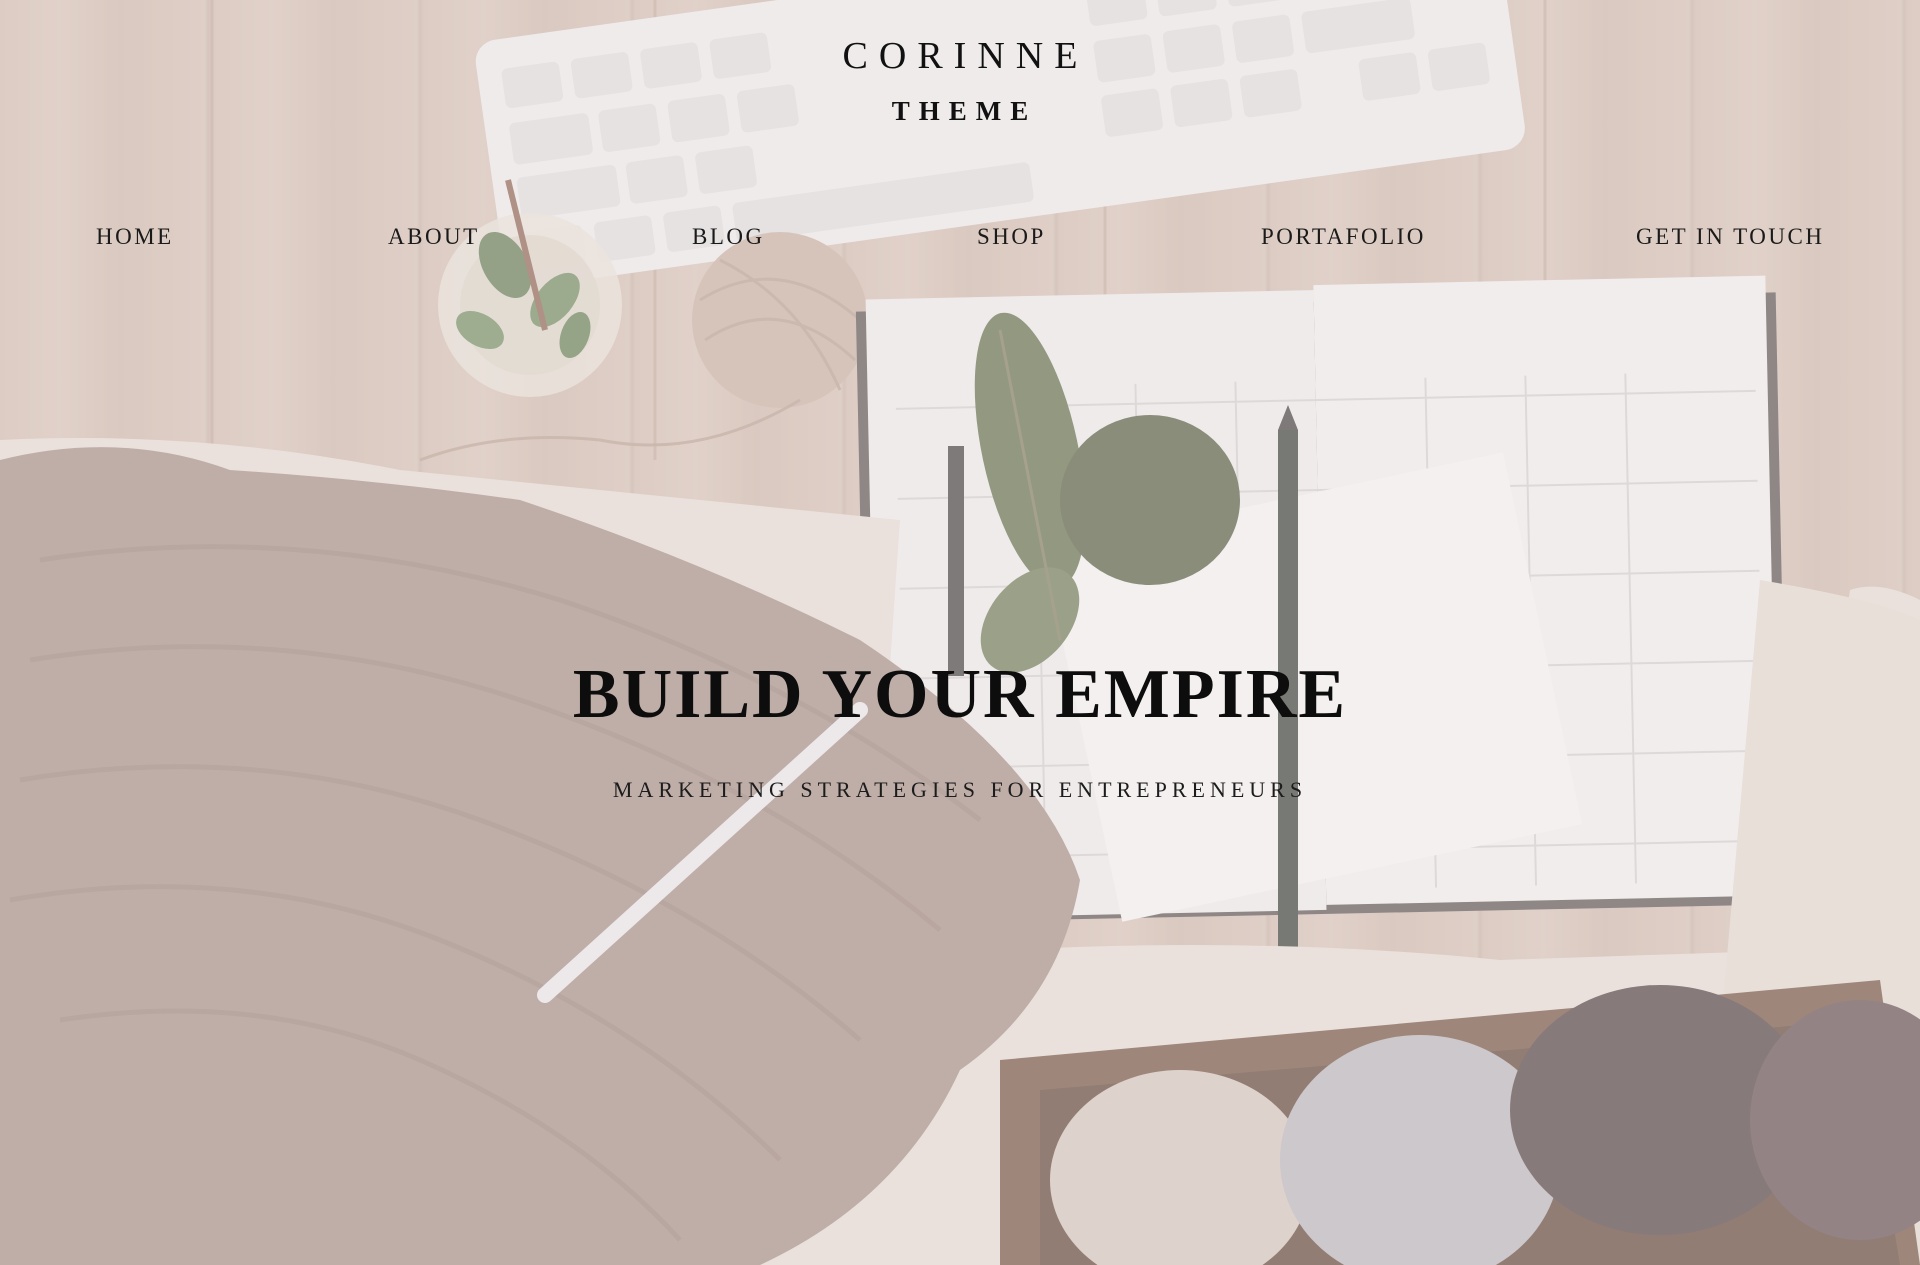  Describe the element at coordinates (1730, 237) in the screenshot. I see `nav-item-get-in-touch: GET IN TOUCH` at that location.